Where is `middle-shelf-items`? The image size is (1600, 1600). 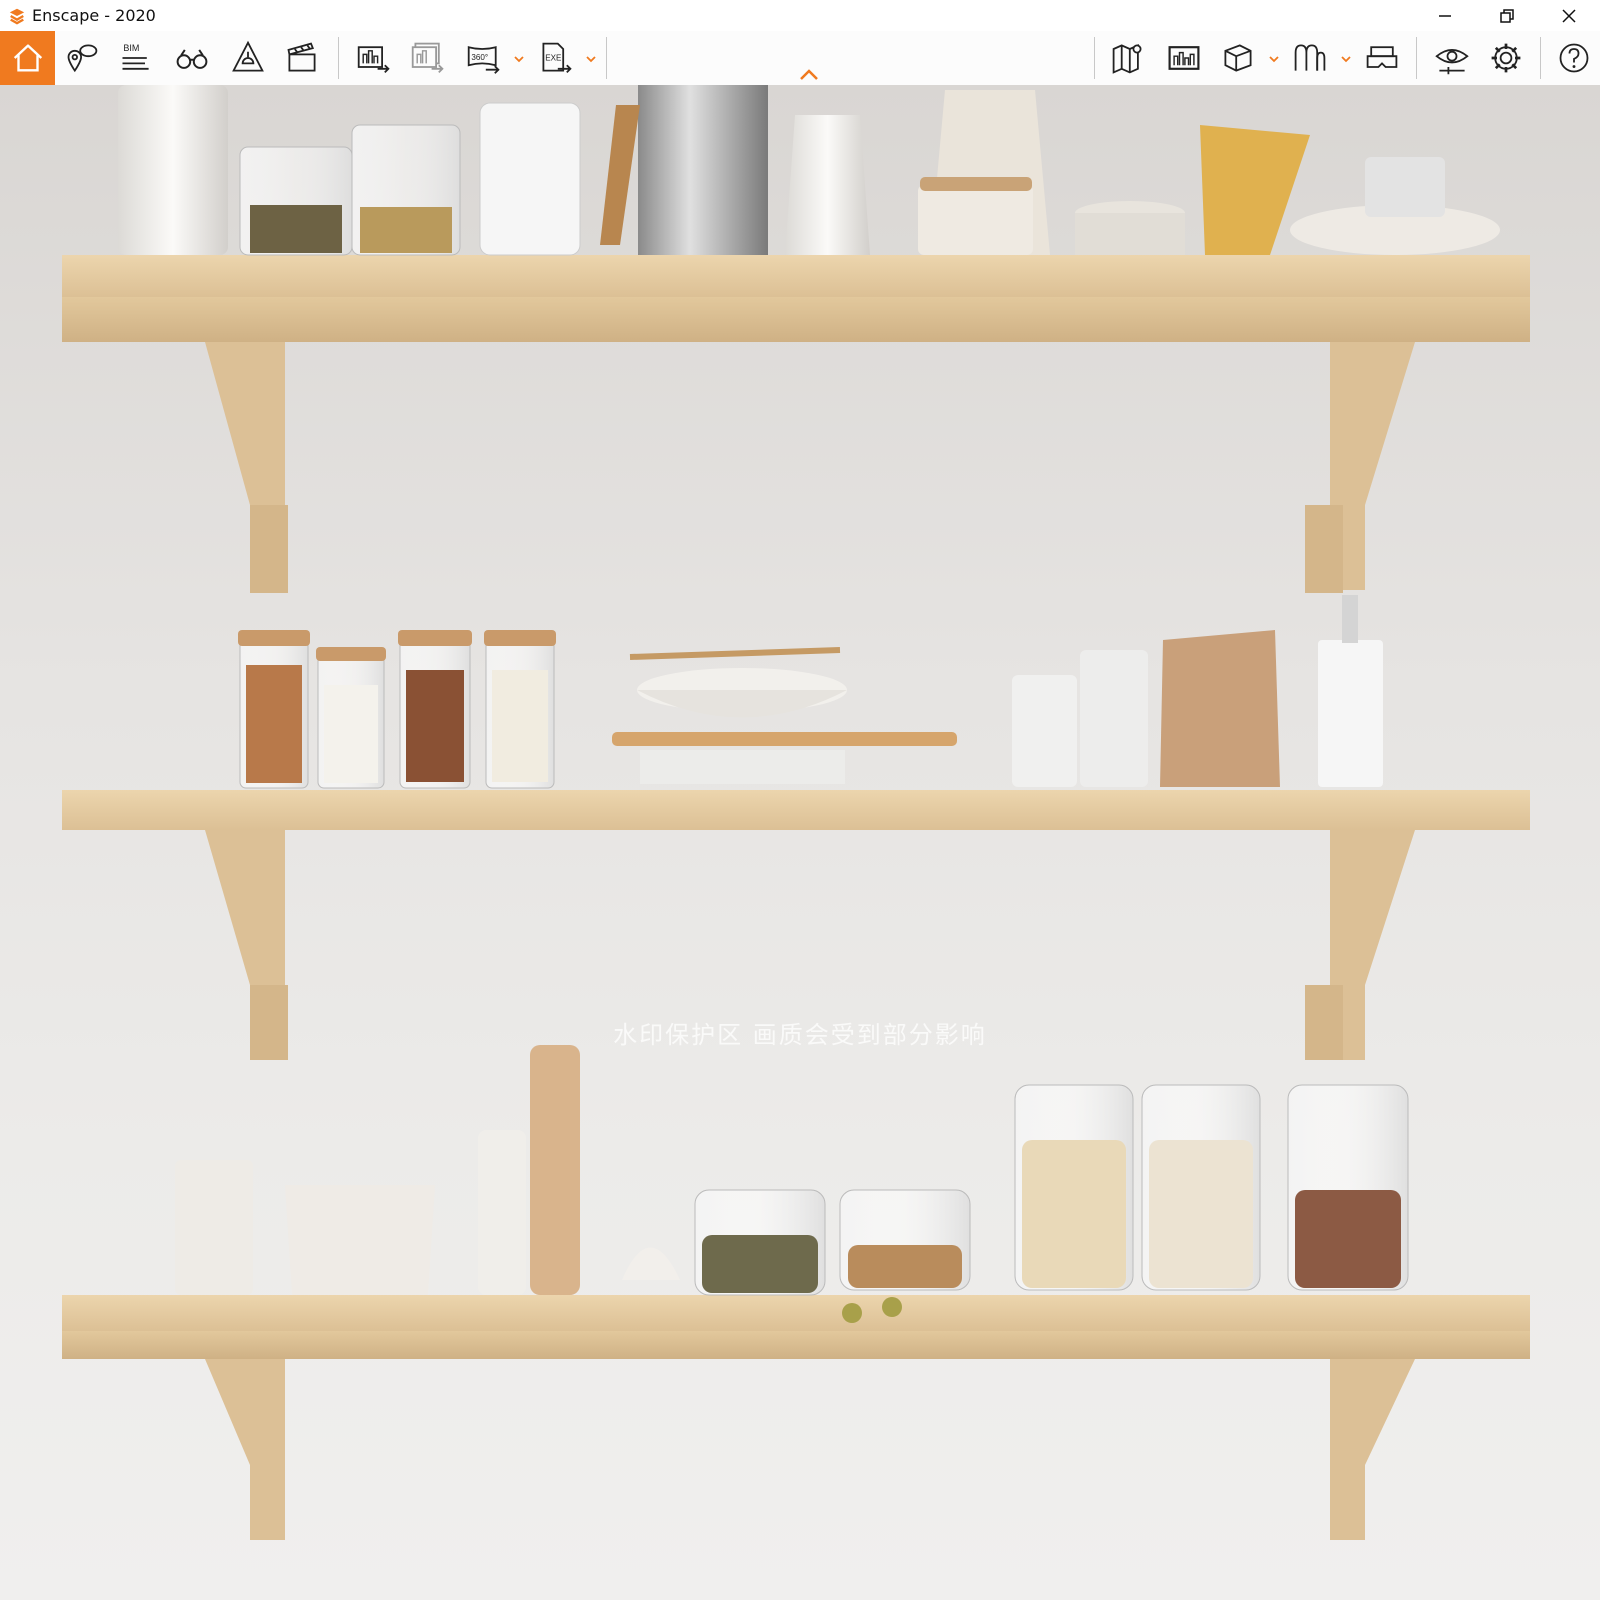 middle-shelf-items is located at coordinates (810, 692).